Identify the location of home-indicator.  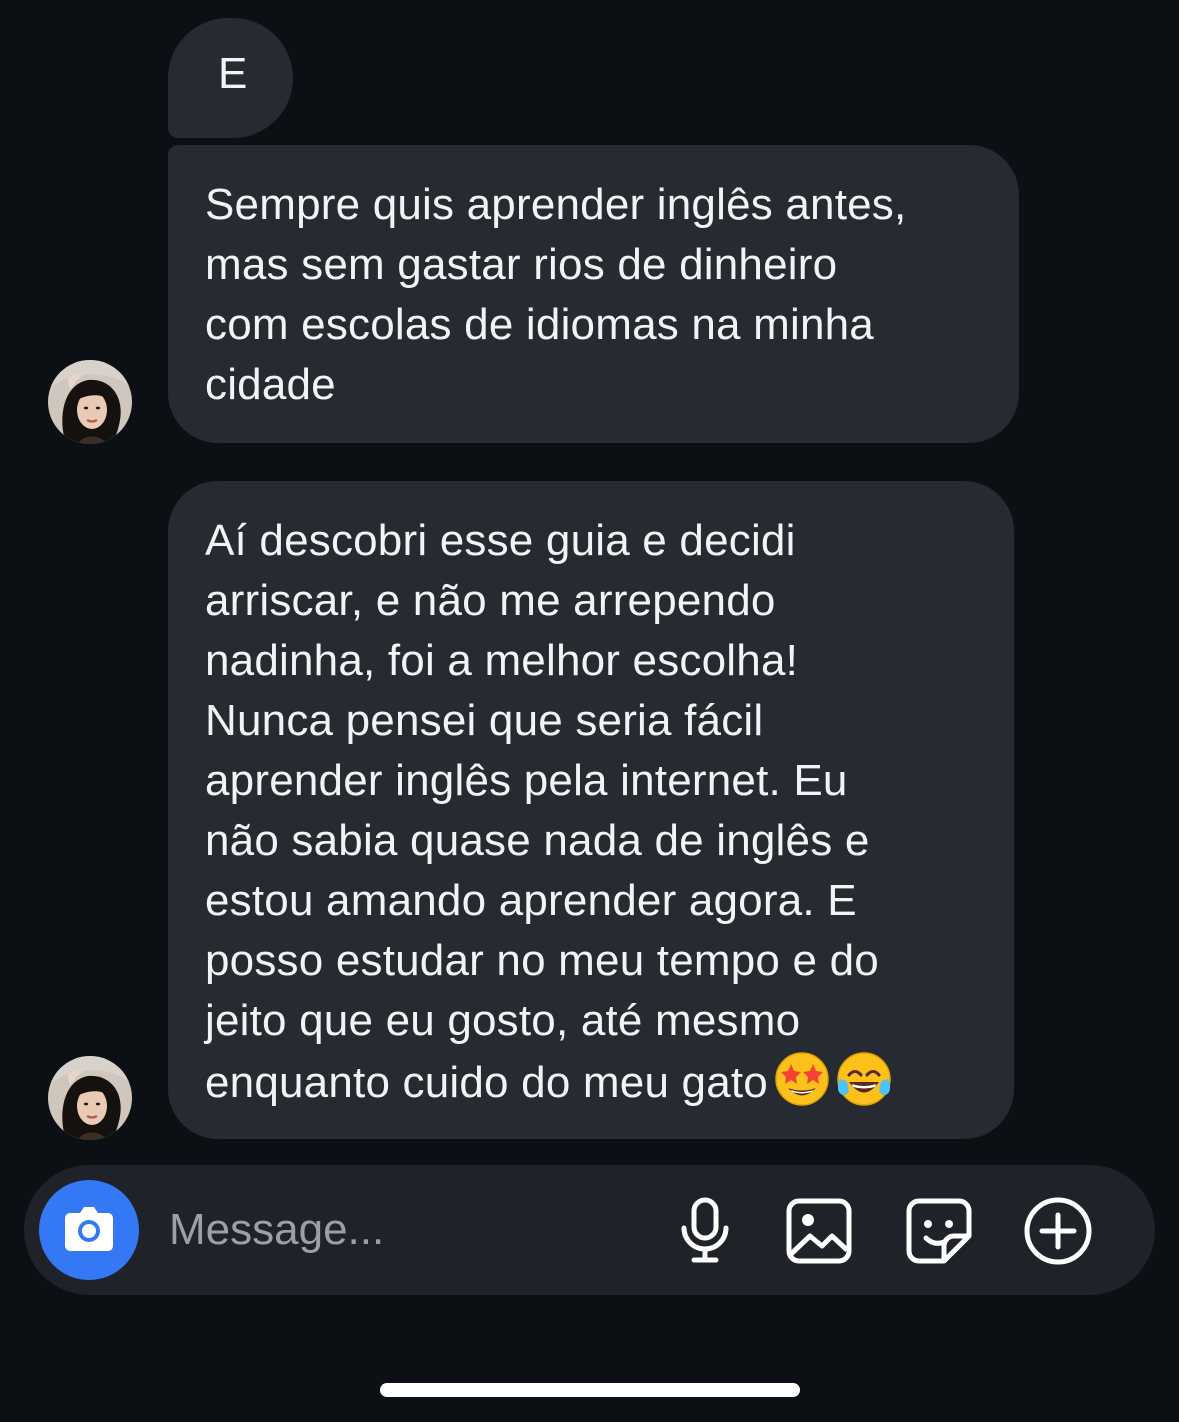
(590, 1390).